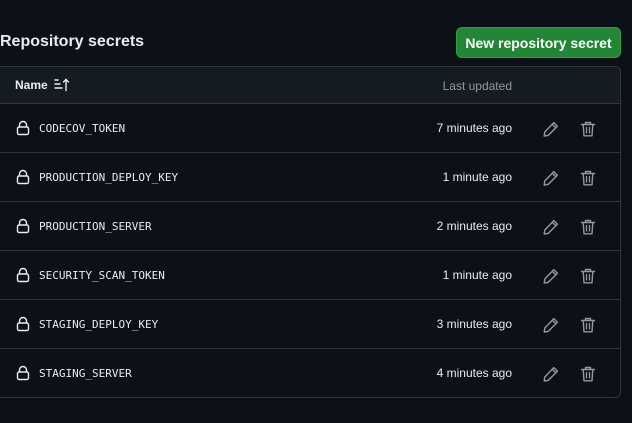  Describe the element at coordinates (310, 324) in the screenshot. I see `secret-row: STAGING_DEPLOY_KEY 3 minutes ago` at that location.